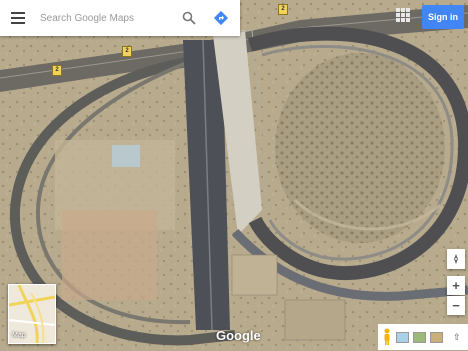 The height and width of the screenshot is (351, 468). I want to click on sign-in-button: Sign in, so click(443, 17).